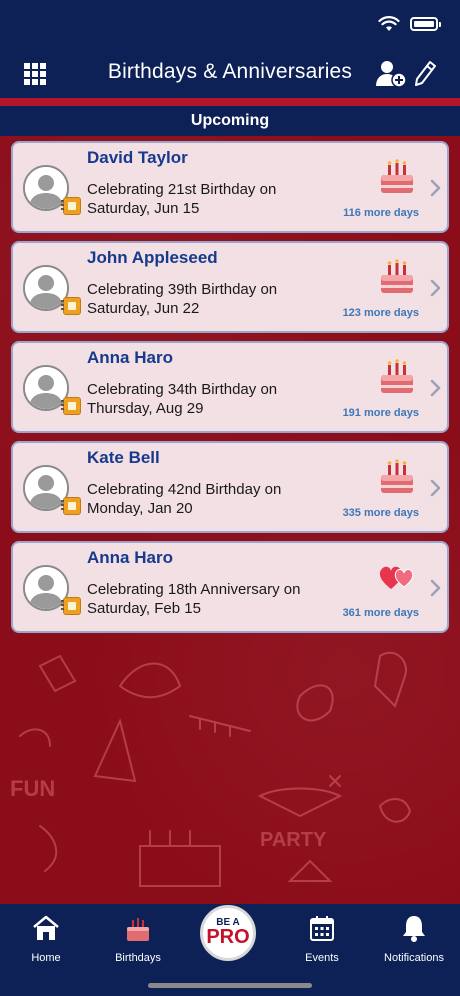 This screenshot has width=460, height=996. Describe the element at coordinates (137, 157) in the screenshot. I see `contact-name: David Taylor` at that location.